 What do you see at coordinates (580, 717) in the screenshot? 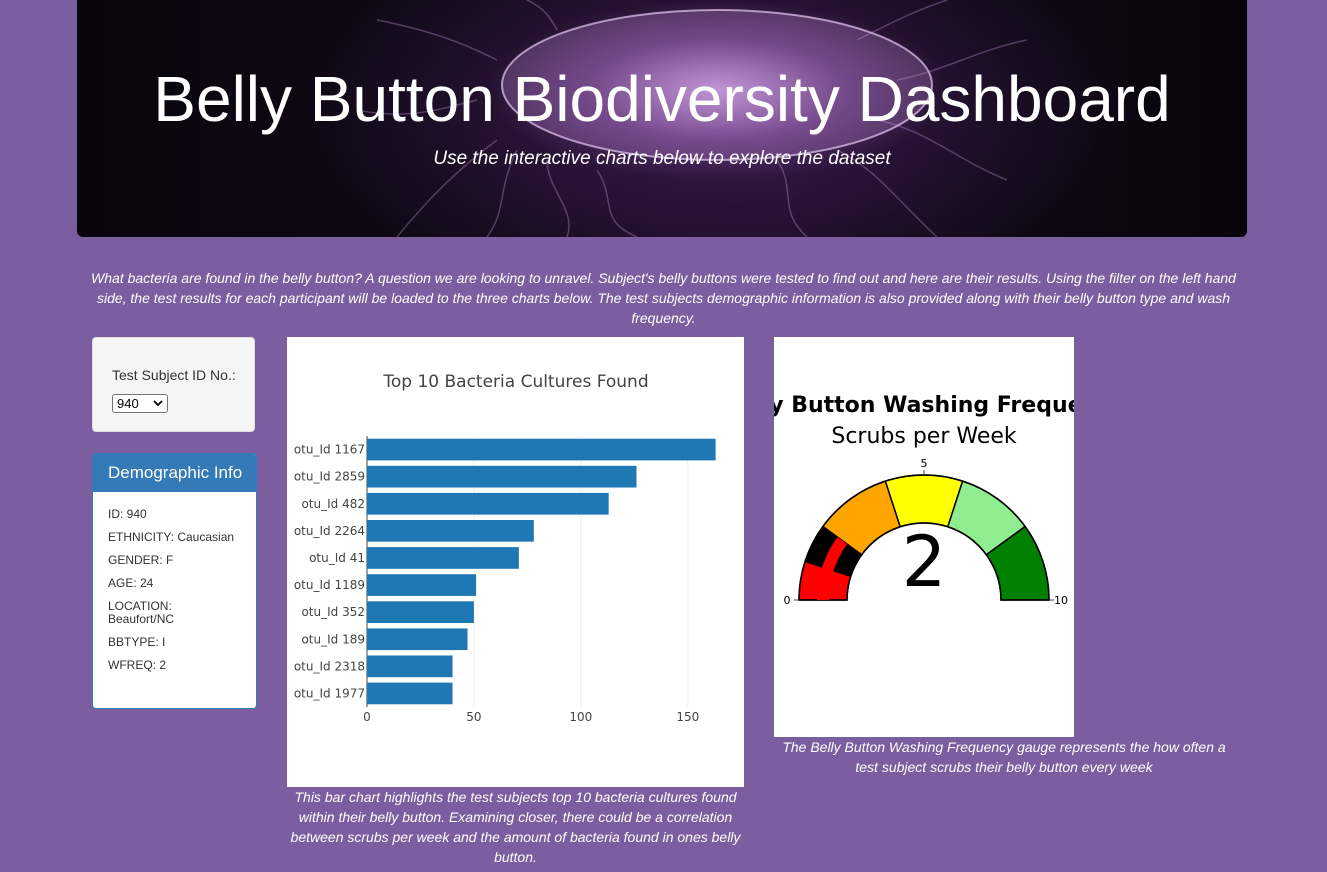
I see `x-tick-label: 100` at bounding box center [580, 717].